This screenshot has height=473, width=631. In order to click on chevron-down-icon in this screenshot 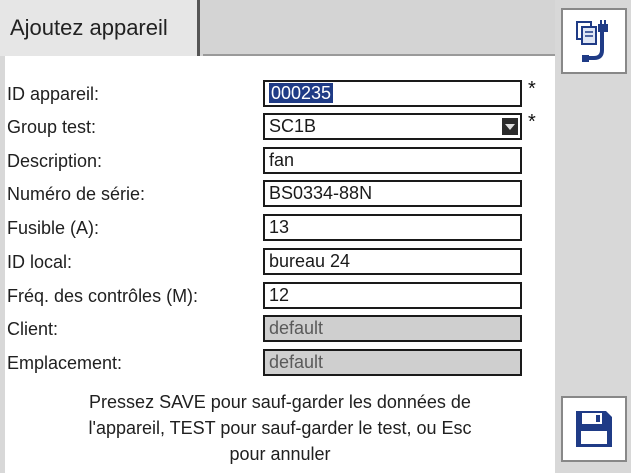, I will do `click(510, 126)`.